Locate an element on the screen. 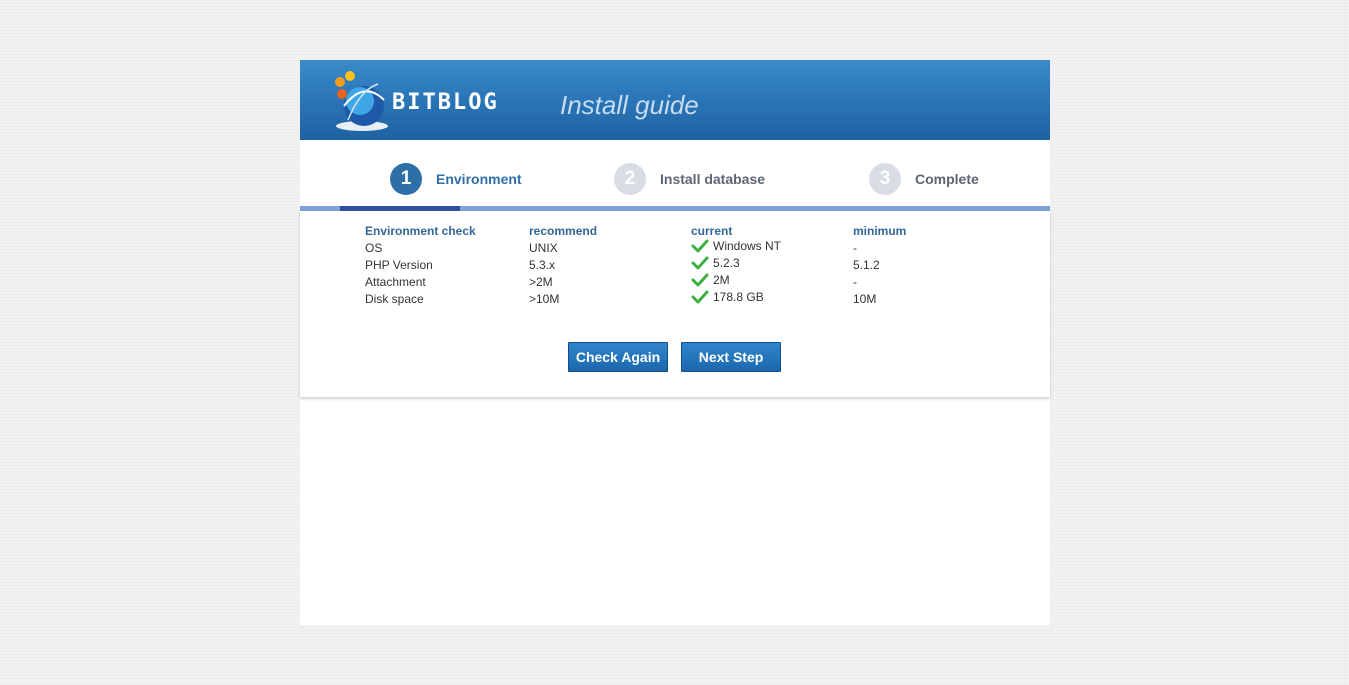  column-header: minimum is located at coordinates (880, 231).